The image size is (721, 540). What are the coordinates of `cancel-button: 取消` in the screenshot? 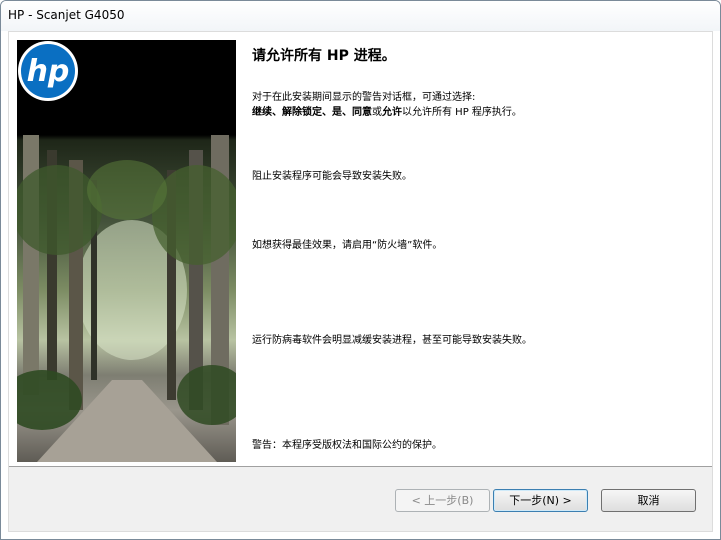 It's located at (648, 500).